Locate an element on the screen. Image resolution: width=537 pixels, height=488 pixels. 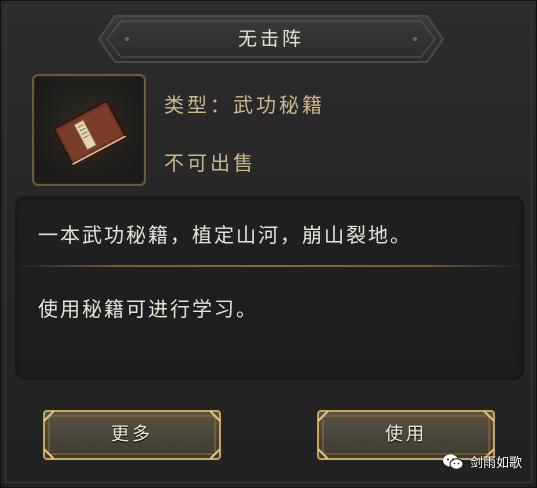
item-icon-slot is located at coordinates (89, 130).